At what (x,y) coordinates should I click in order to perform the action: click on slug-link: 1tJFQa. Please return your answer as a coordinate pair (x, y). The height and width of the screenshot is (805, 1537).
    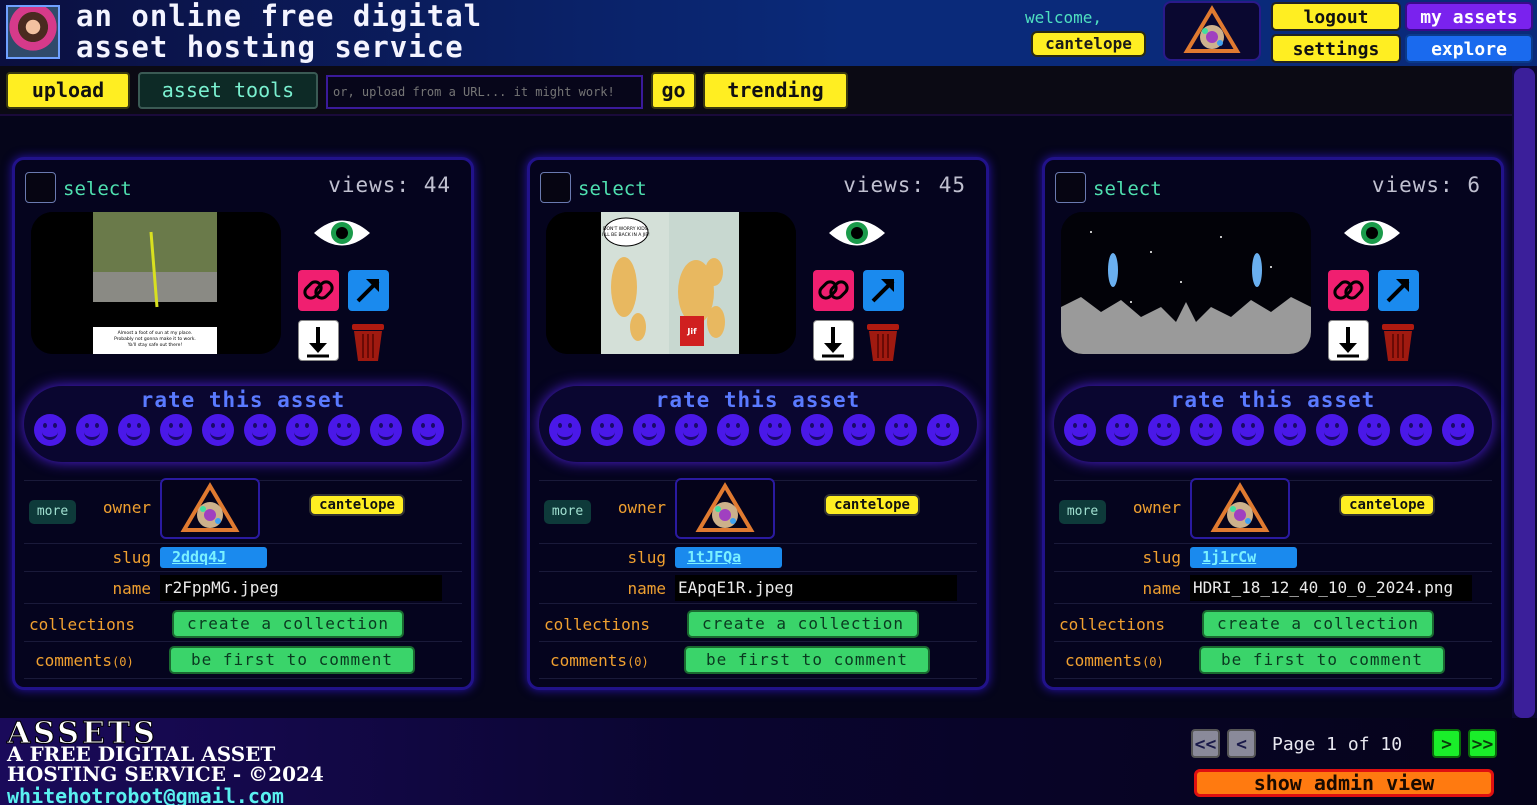
    Looking at the image, I should click on (728, 557).